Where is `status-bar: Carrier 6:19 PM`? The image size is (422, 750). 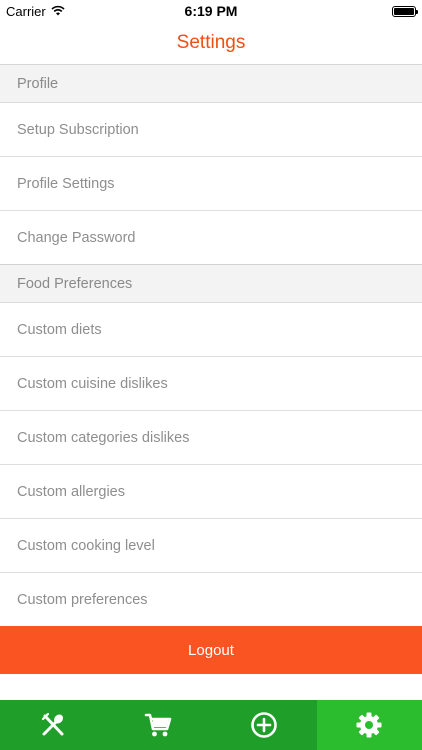
status-bar: Carrier 6:19 PM is located at coordinates (211, 11).